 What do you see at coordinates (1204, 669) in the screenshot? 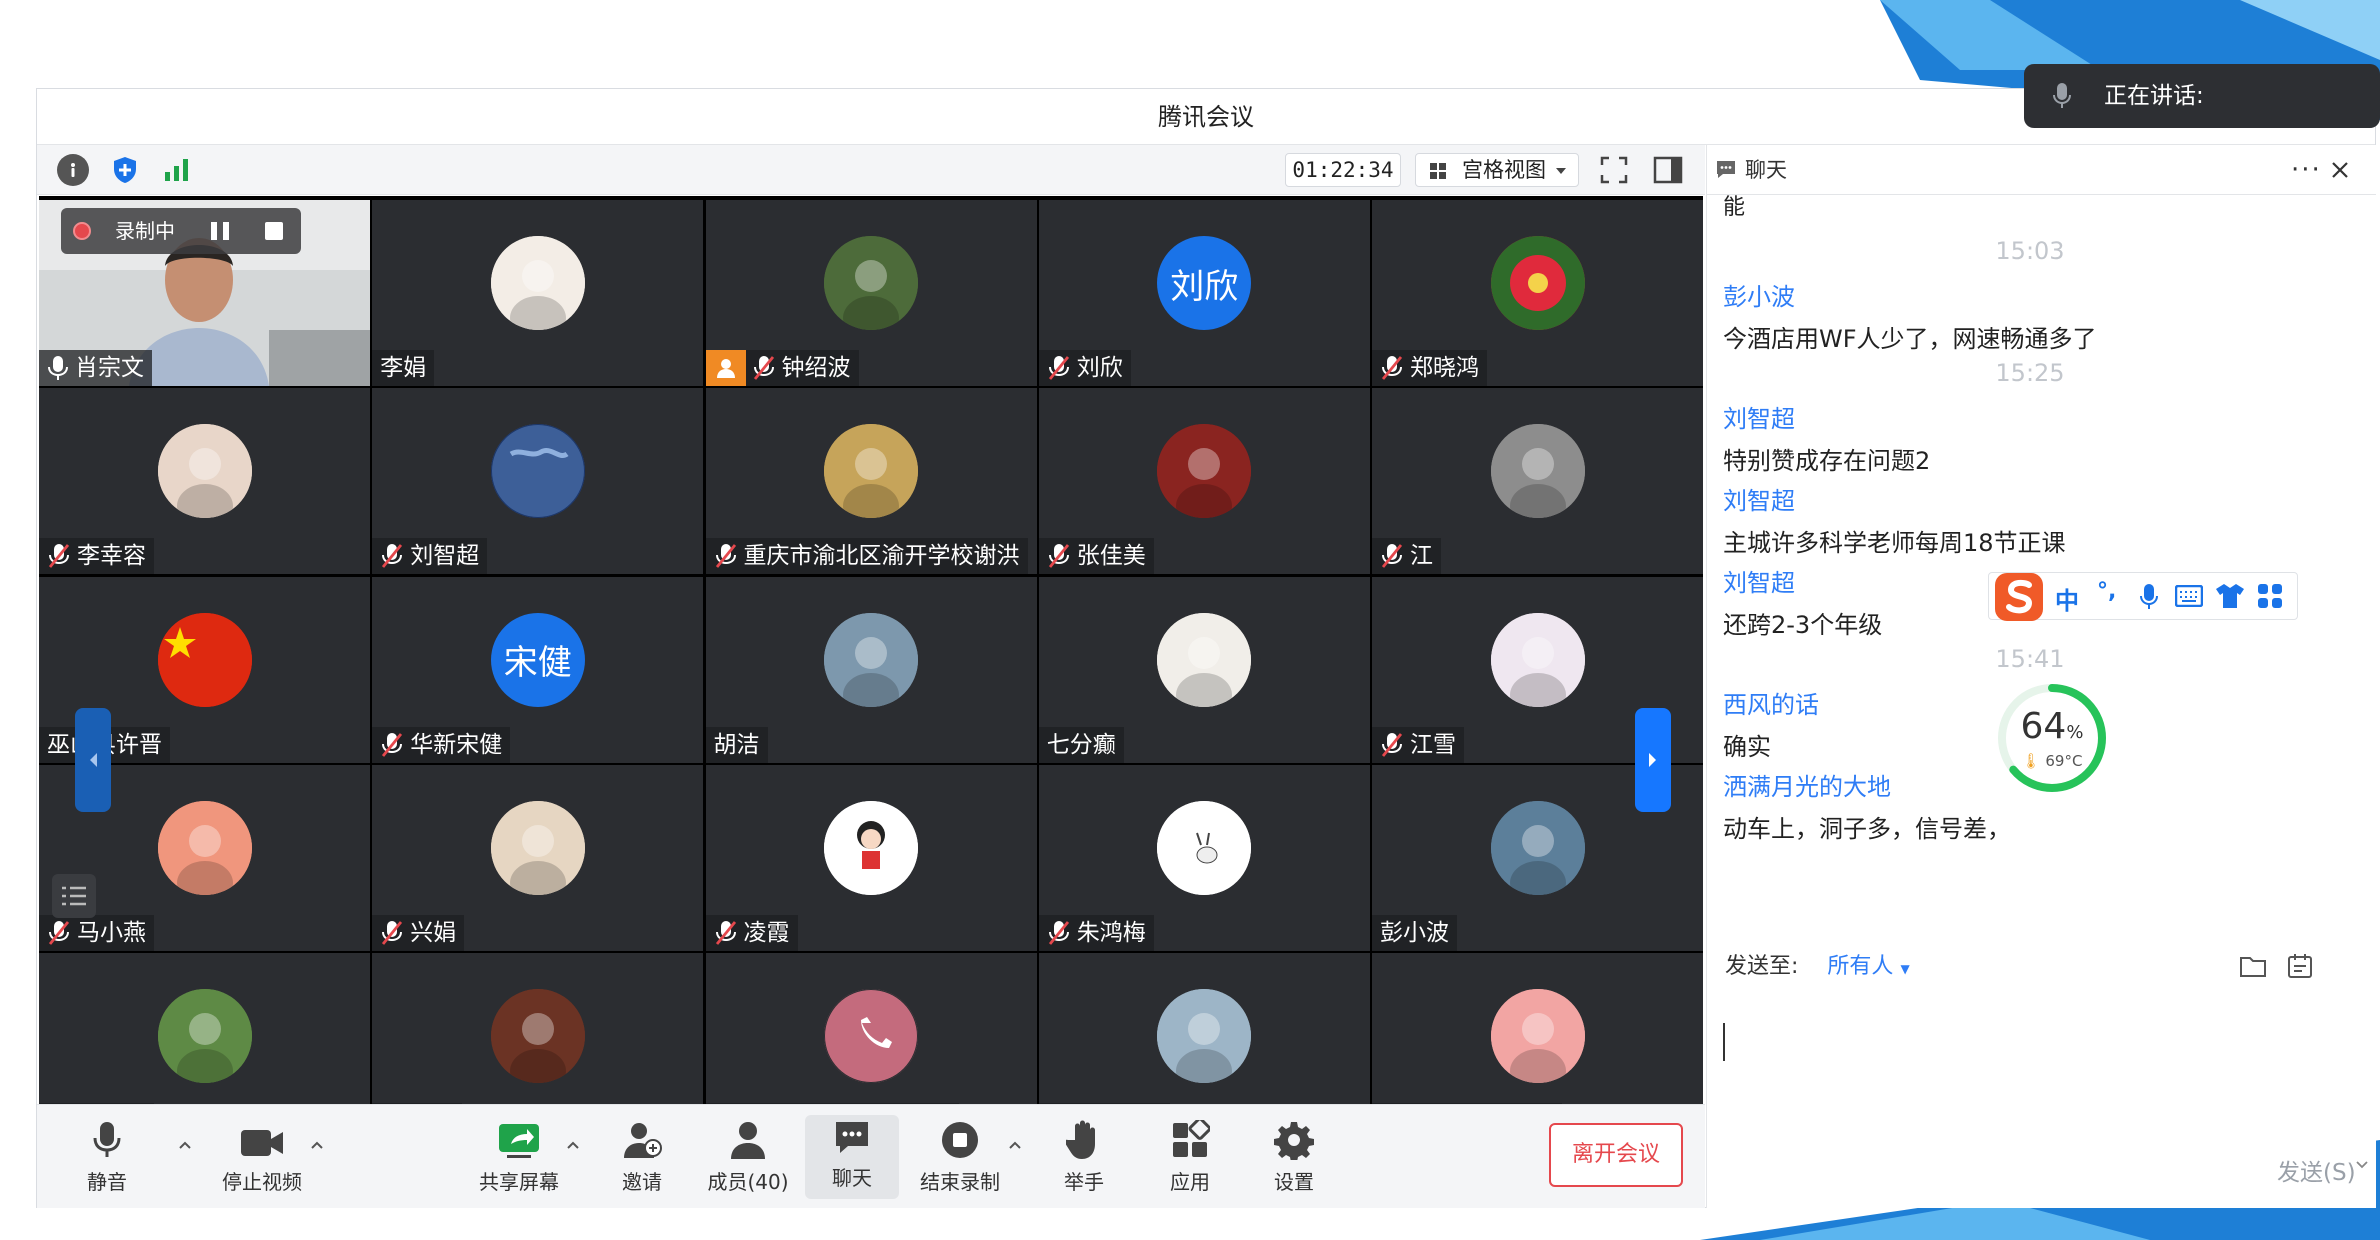
I see `participant-tile: 七分癫` at bounding box center [1204, 669].